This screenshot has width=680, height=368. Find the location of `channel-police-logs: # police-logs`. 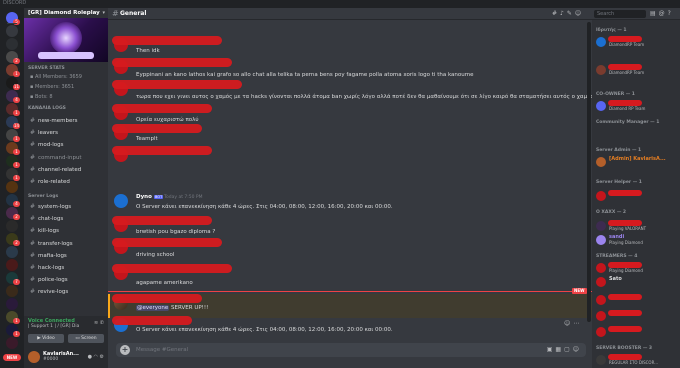

channel-police-logs: # police-logs is located at coordinates (67, 280).